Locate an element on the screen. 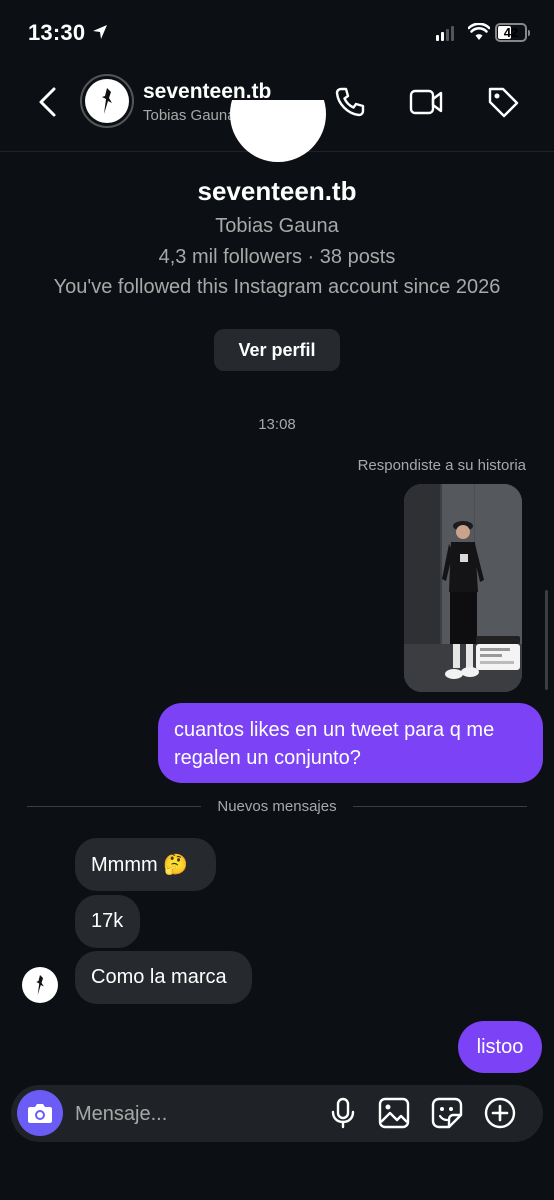 The height and width of the screenshot is (1200, 554). image-icon is located at coordinates (394, 1113).